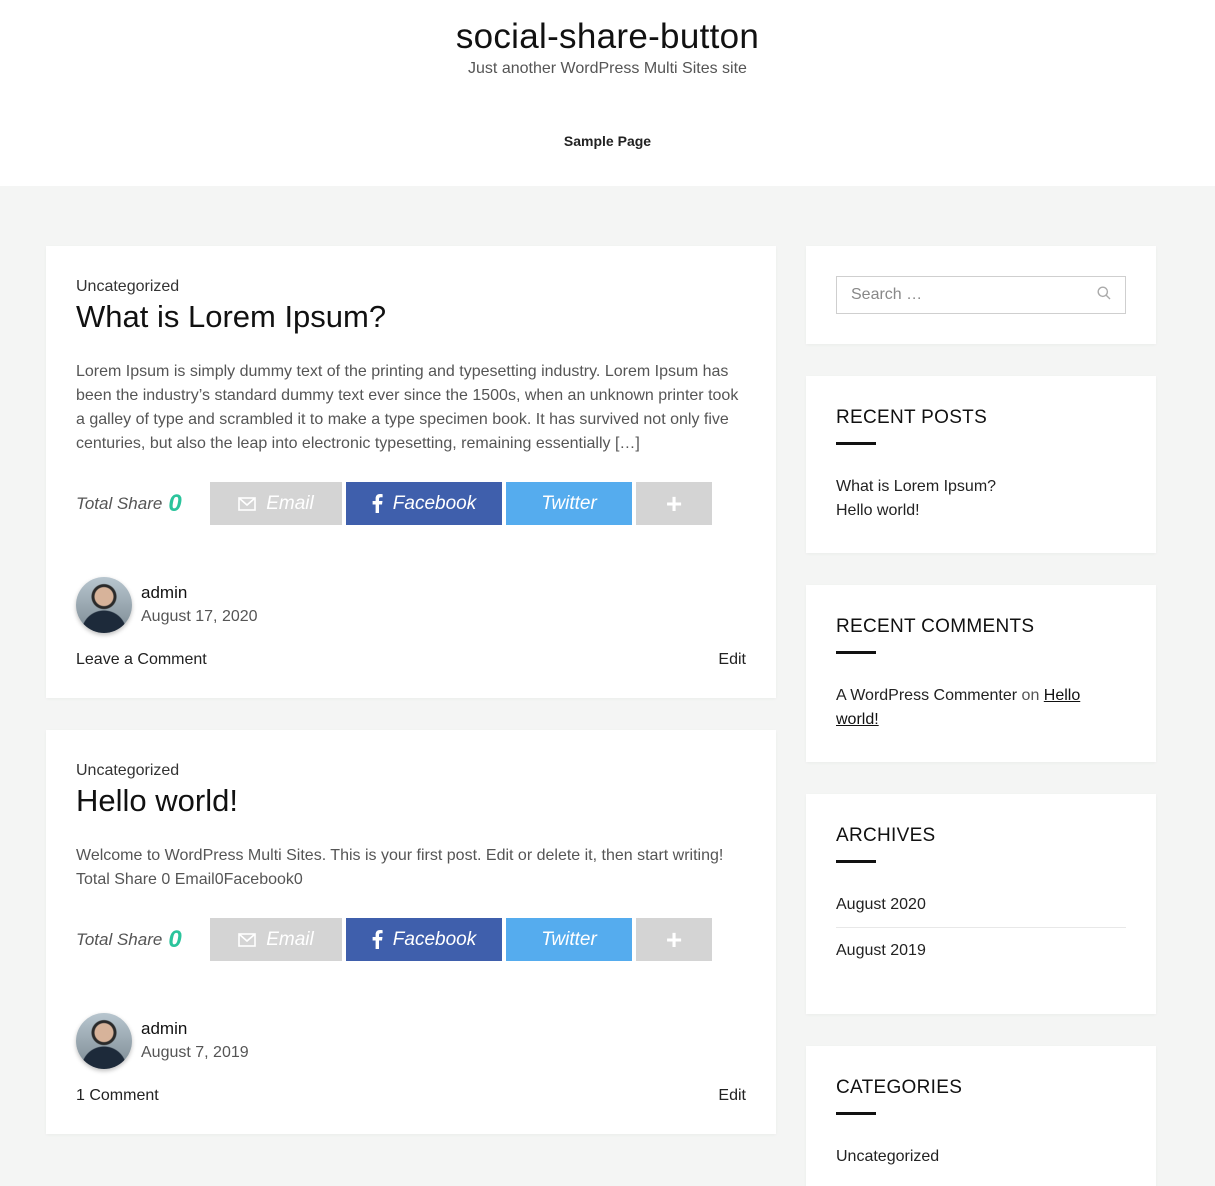  Describe the element at coordinates (607, 68) in the screenshot. I see `site-description: Just another WordPress Multi Sites site` at that location.